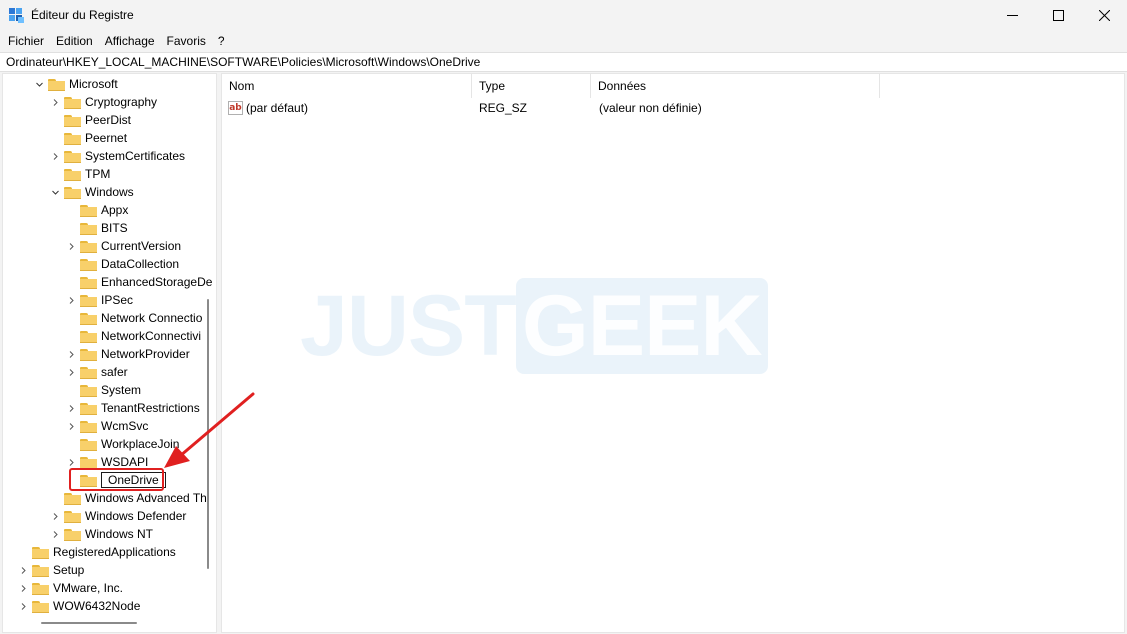 This screenshot has width=1127, height=634. I want to click on tree-item-label: IPSec, so click(117, 300).